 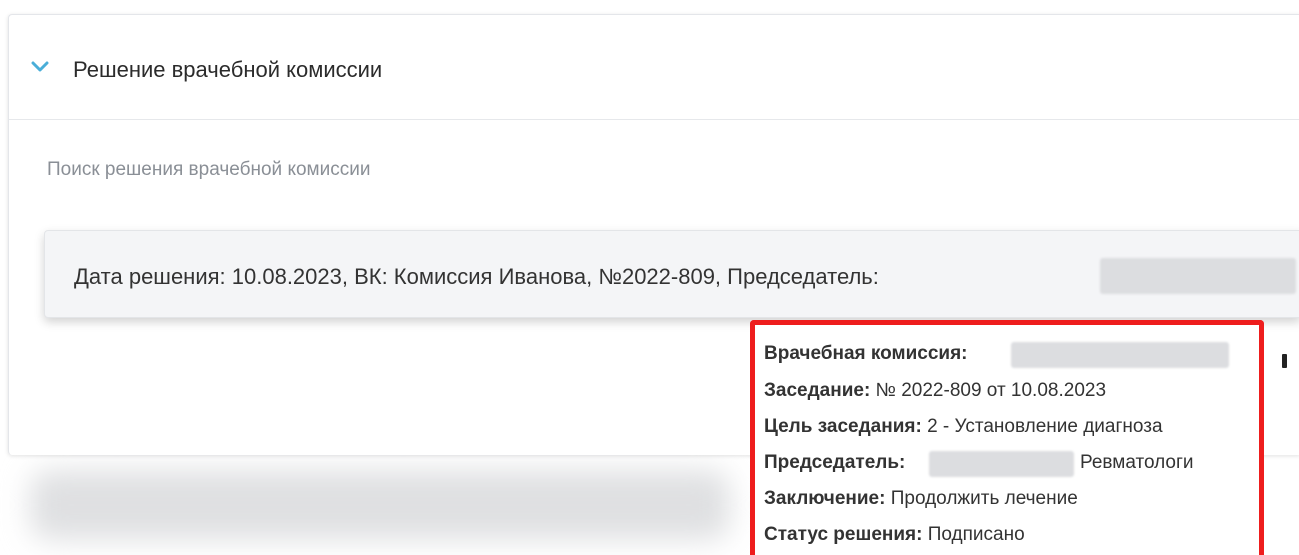 What do you see at coordinates (1198, 276) in the screenshot?
I see `redacted-chairman-name` at bounding box center [1198, 276].